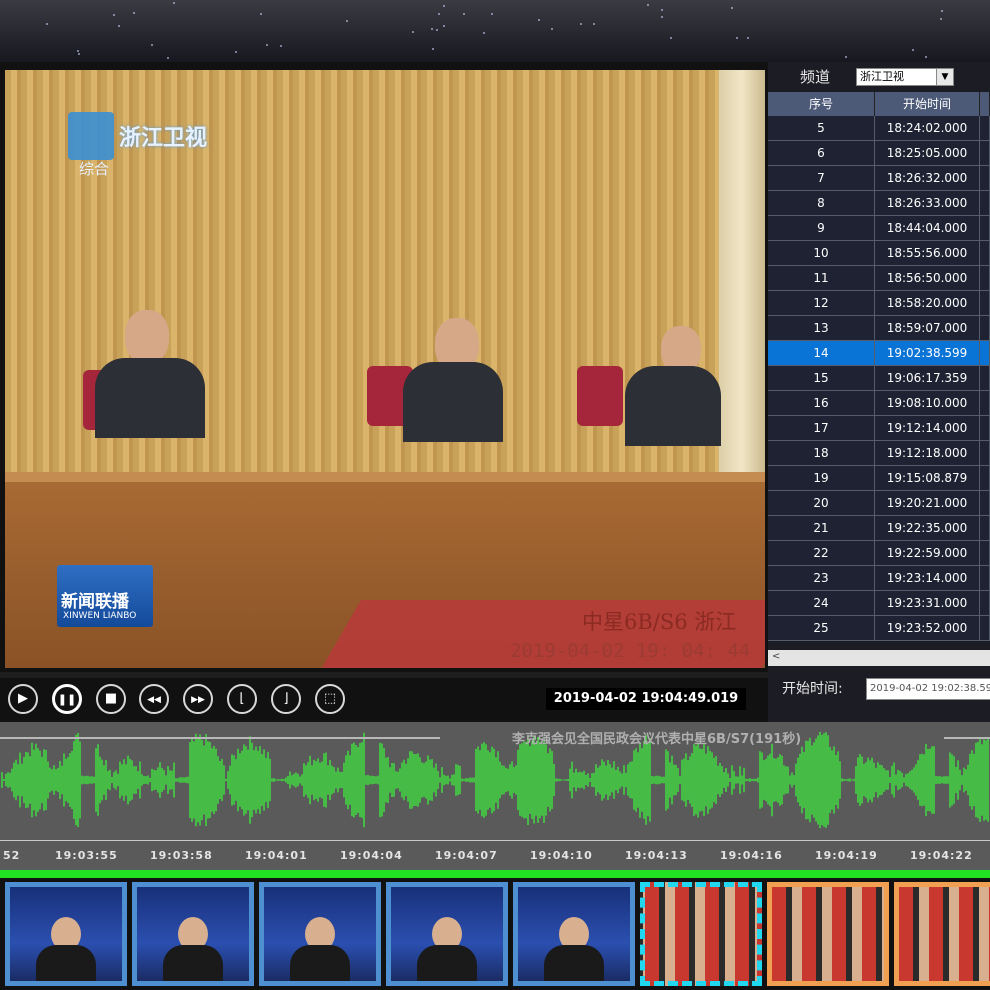 This screenshot has height=990, width=990. What do you see at coordinates (242, 699) in the screenshot?
I see `mark-in-button: ⌊` at bounding box center [242, 699].